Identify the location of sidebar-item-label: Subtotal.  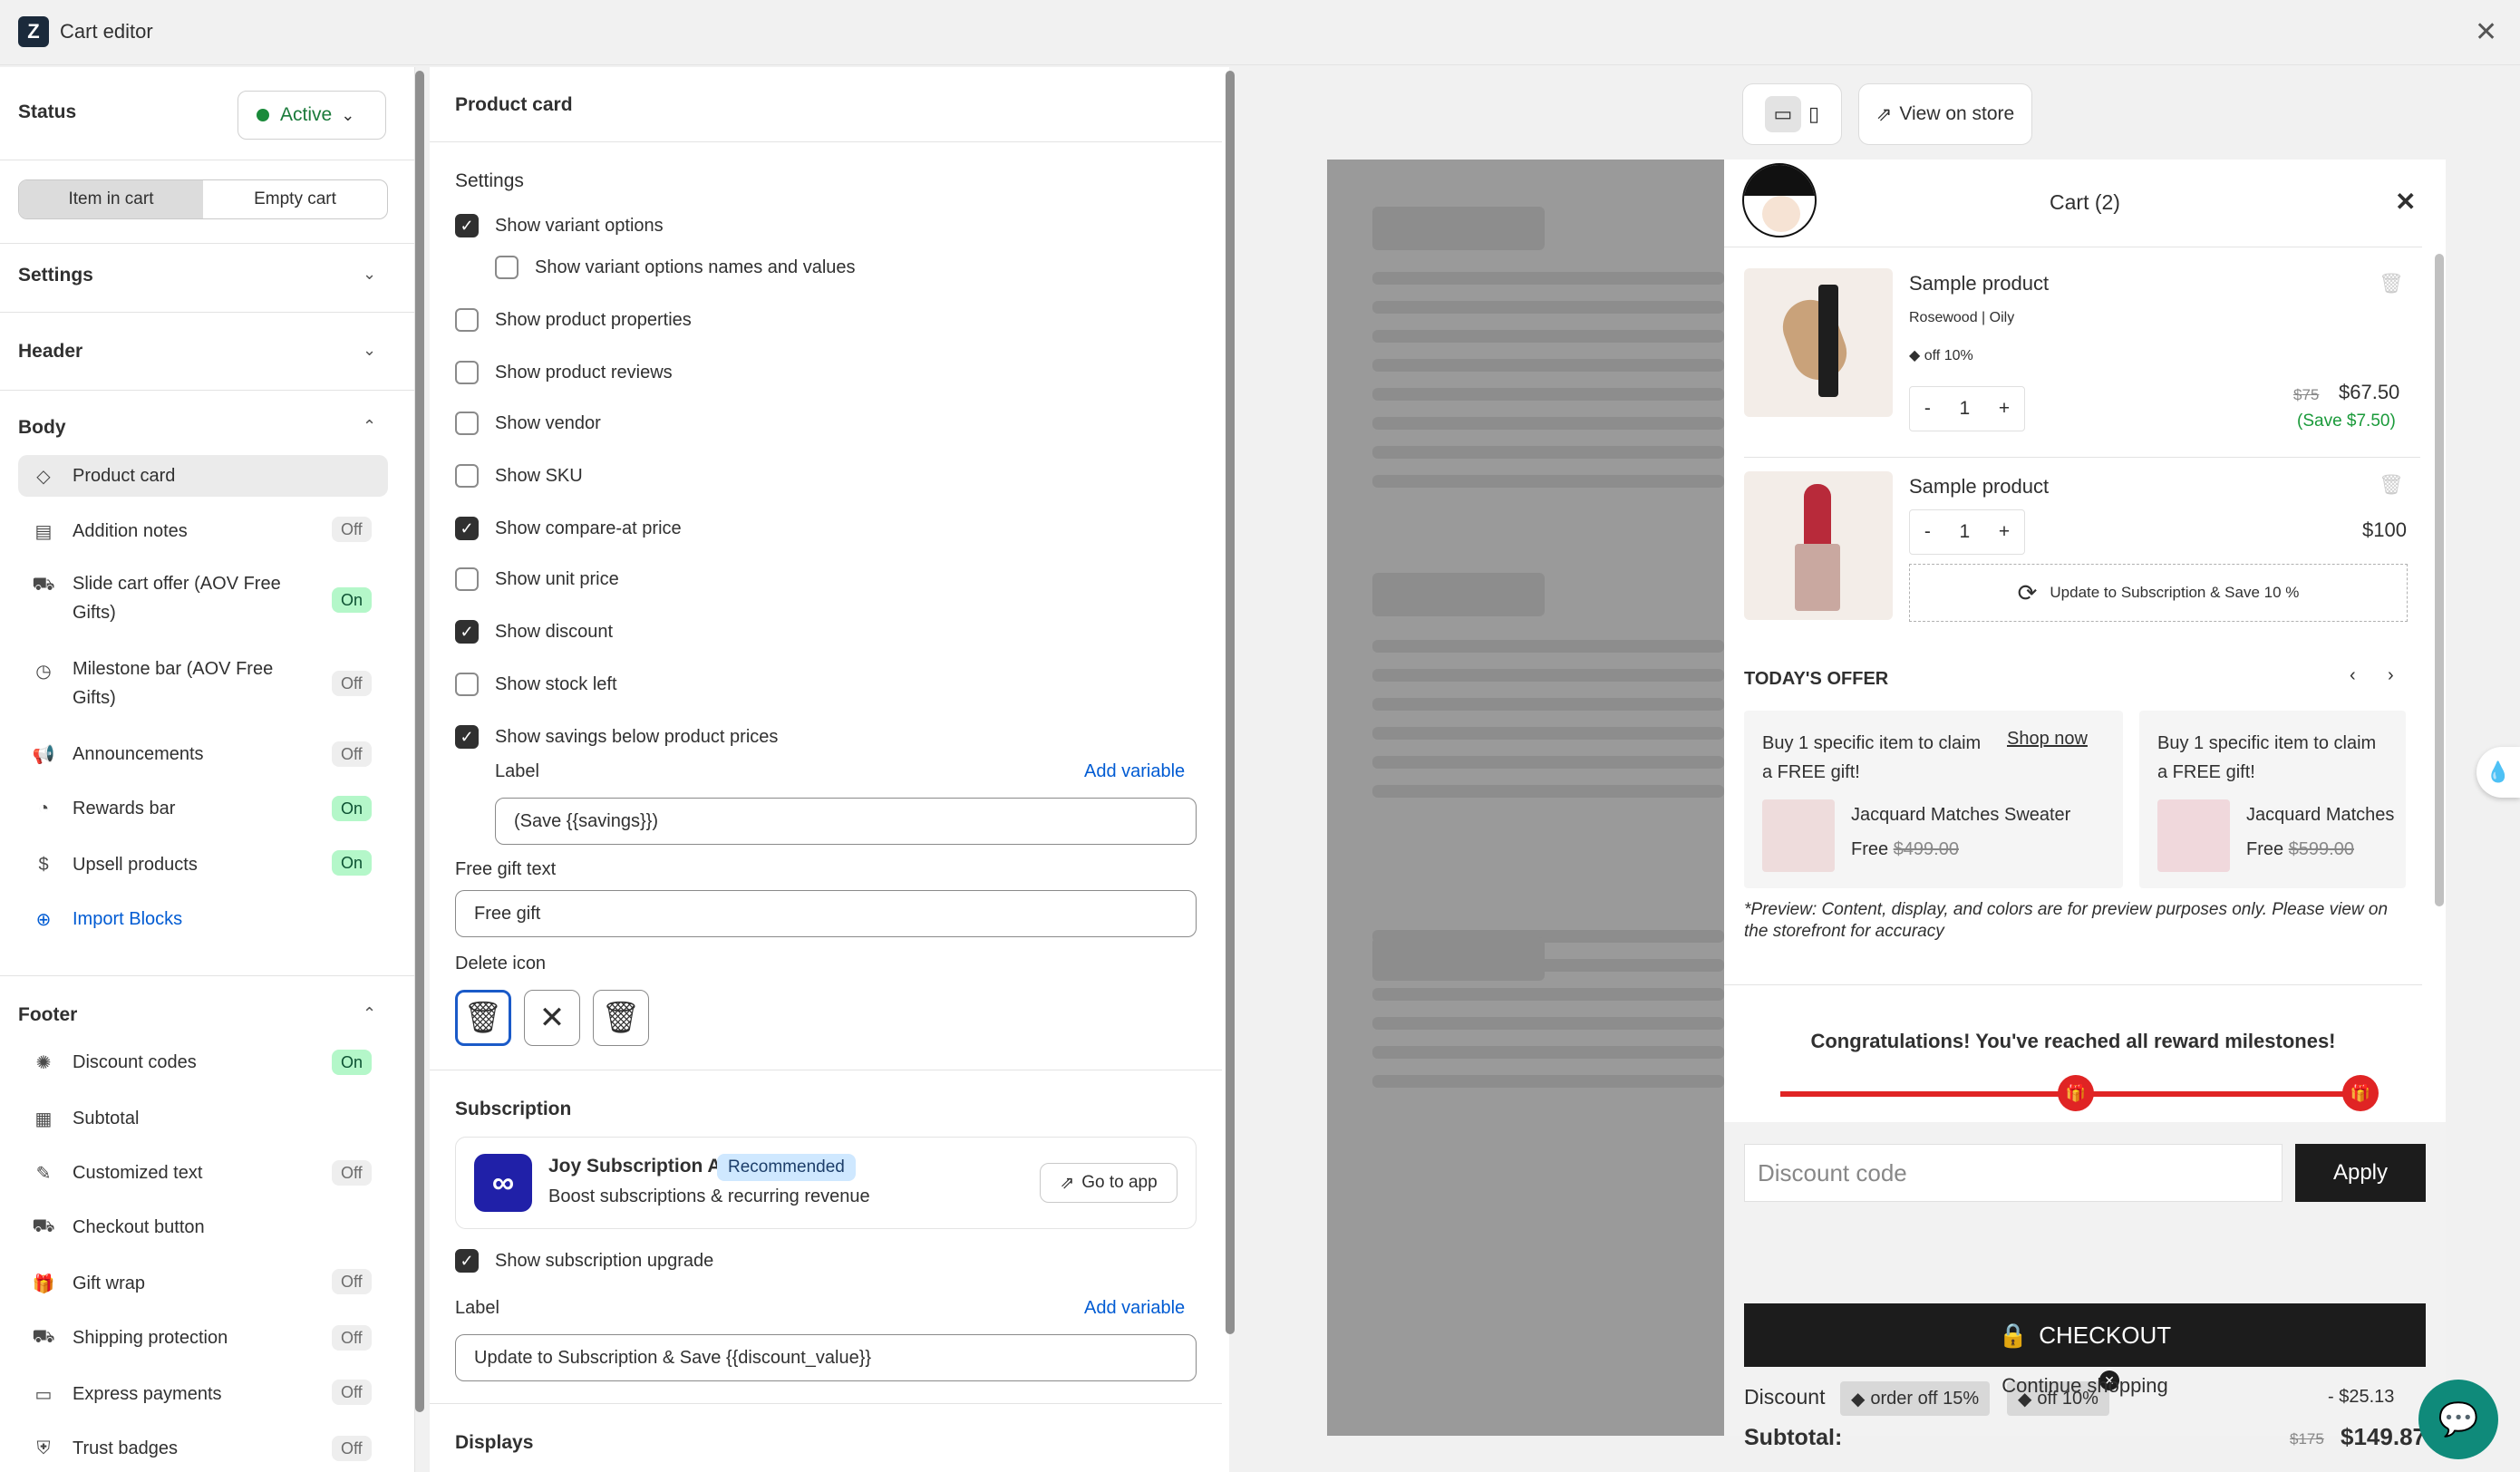
(106, 1118).